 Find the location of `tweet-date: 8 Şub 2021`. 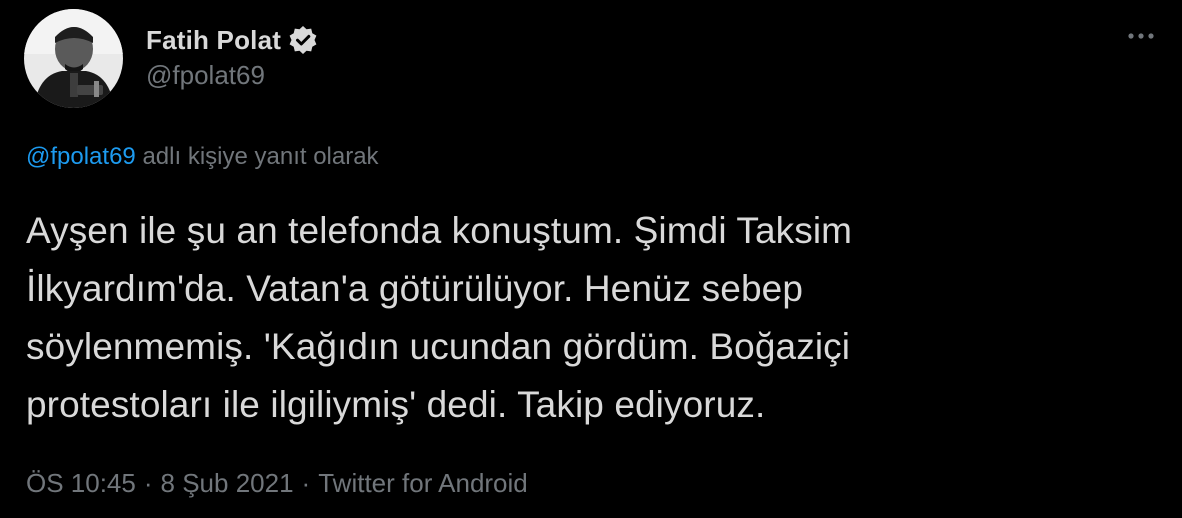

tweet-date: 8 Şub 2021 is located at coordinates (227, 483).